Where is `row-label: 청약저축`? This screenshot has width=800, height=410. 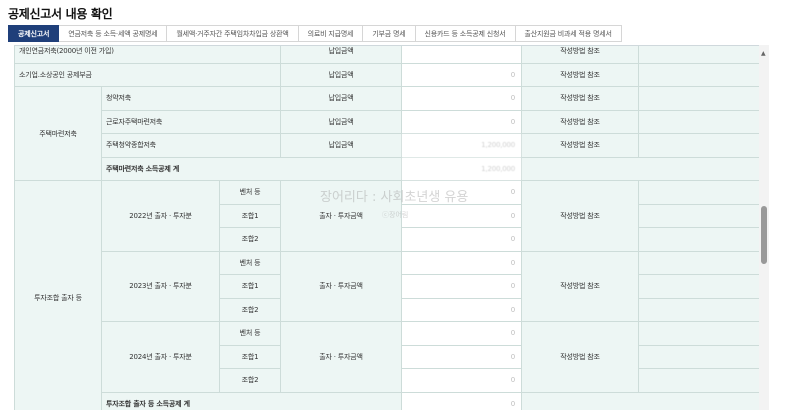
row-label: 청약저축 is located at coordinates (191, 98).